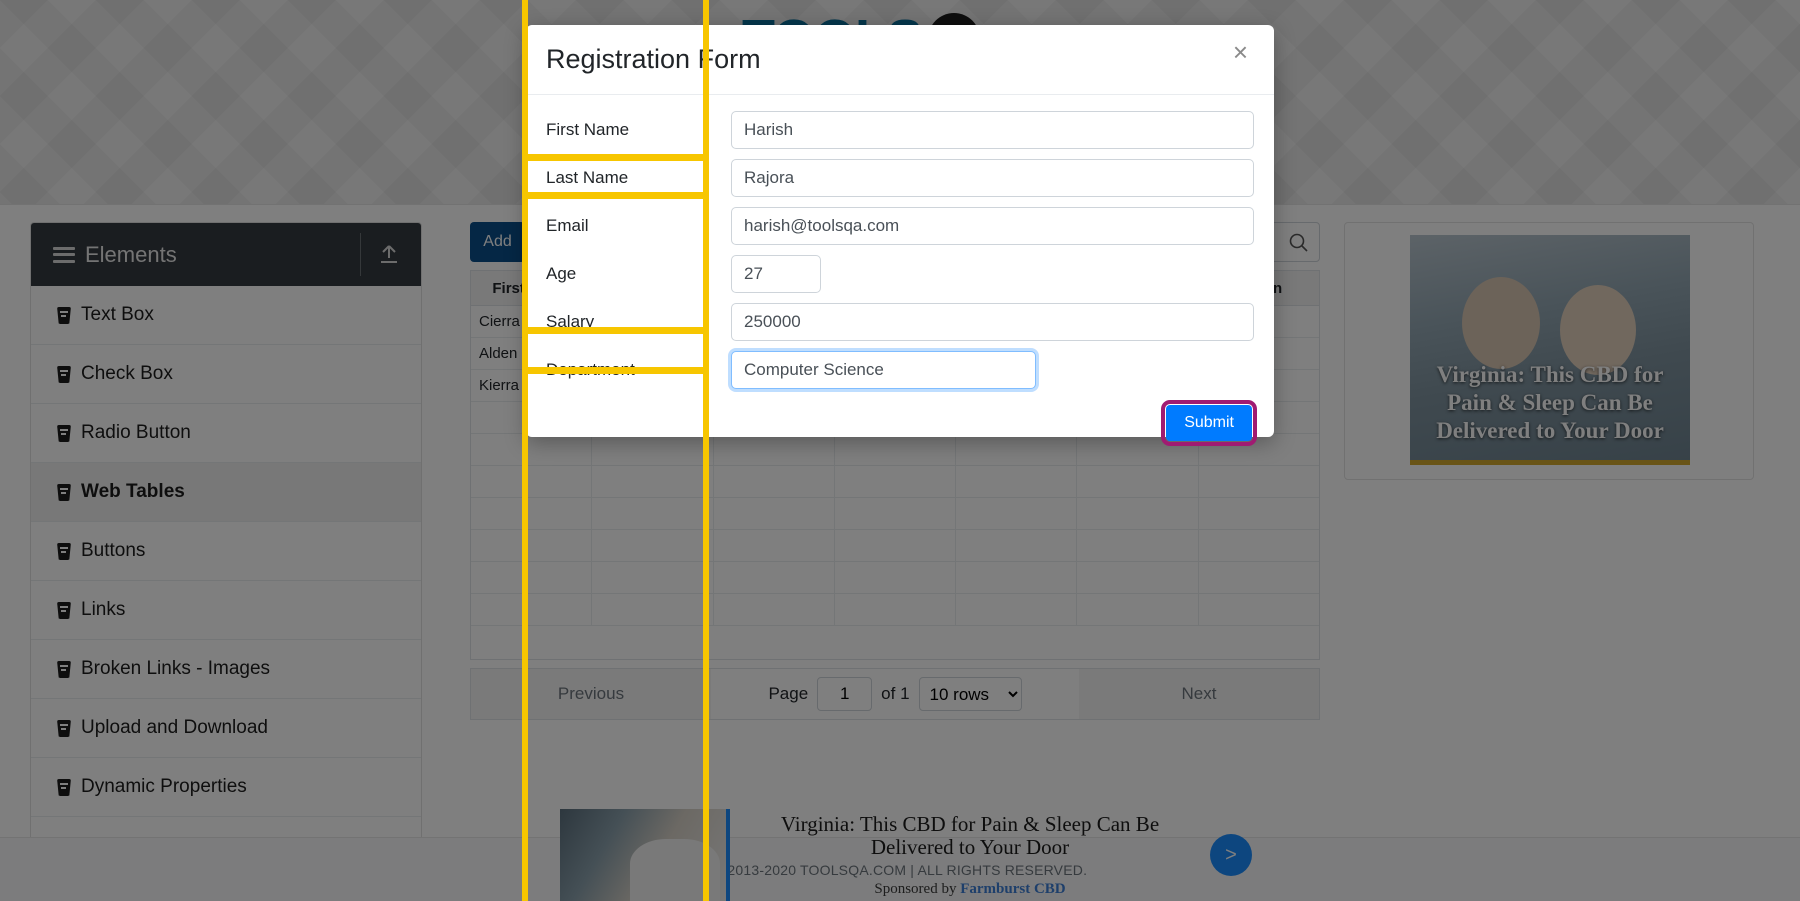  What do you see at coordinates (900, 274) in the screenshot?
I see `form-row-age: Age` at bounding box center [900, 274].